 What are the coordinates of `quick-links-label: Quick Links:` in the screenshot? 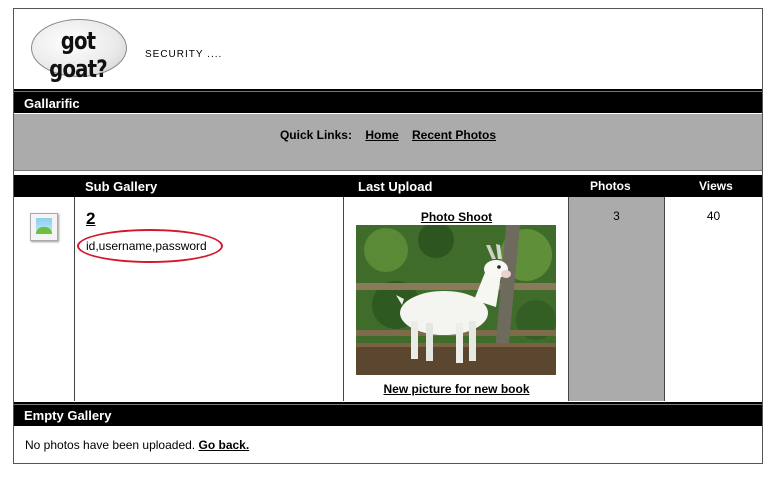 It's located at (315, 135).